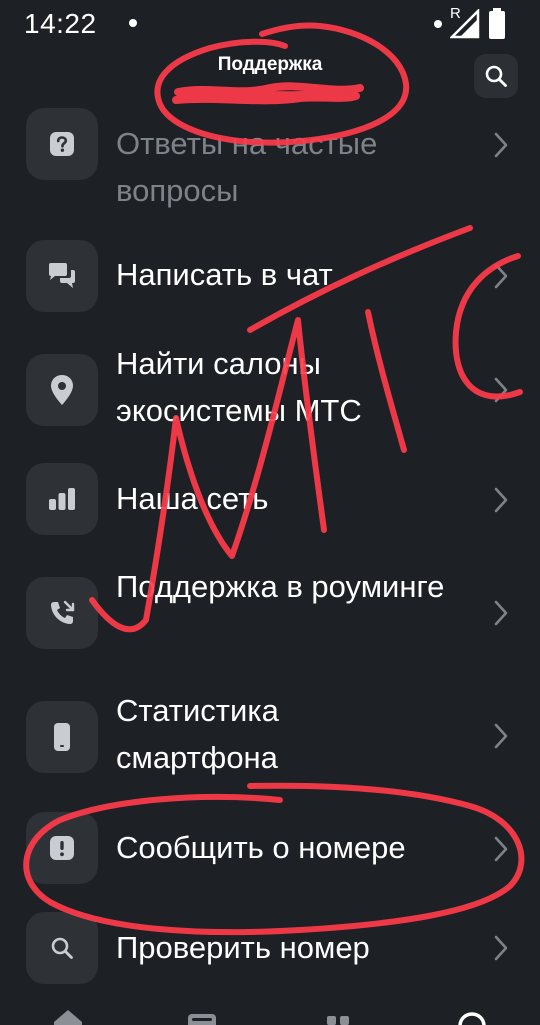  What do you see at coordinates (270, 1007) in the screenshot?
I see `bottom-navigation` at bounding box center [270, 1007].